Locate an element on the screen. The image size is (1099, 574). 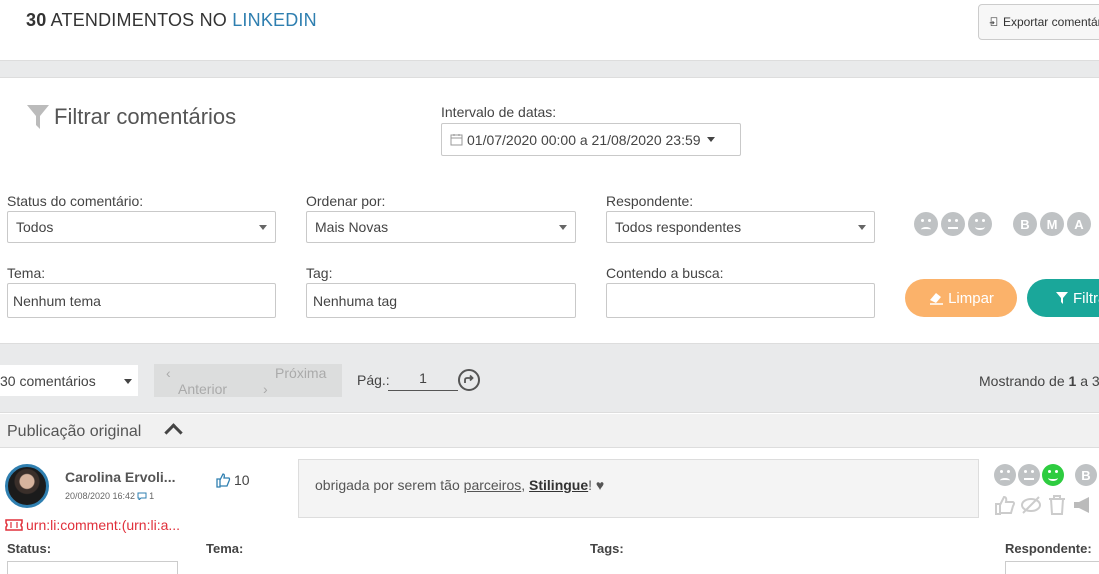
order-label: Ordenar por: is located at coordinates (346, 201).